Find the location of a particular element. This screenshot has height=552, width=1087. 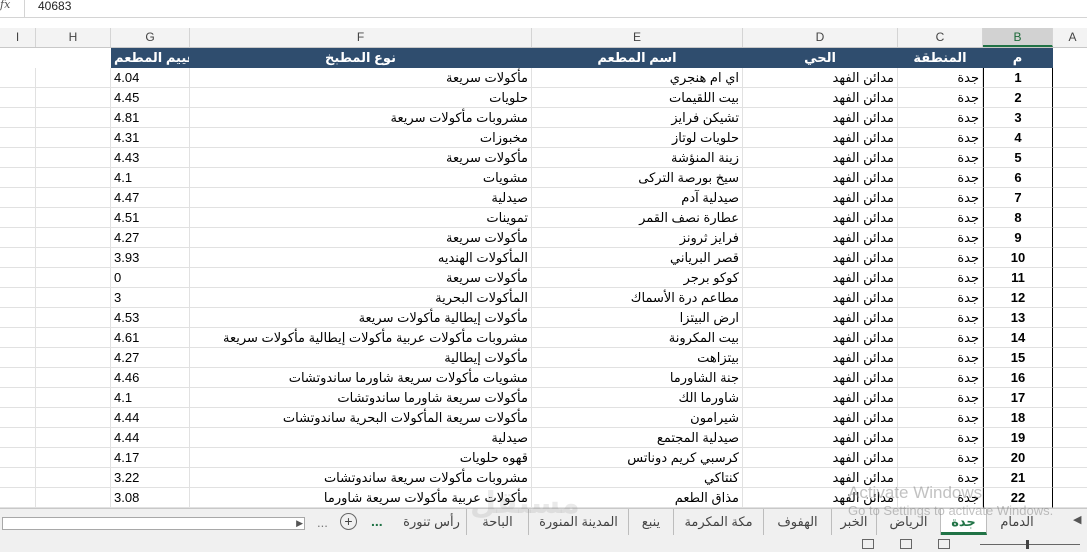

page-layout-view-icon is located at coordinates (906, 544).